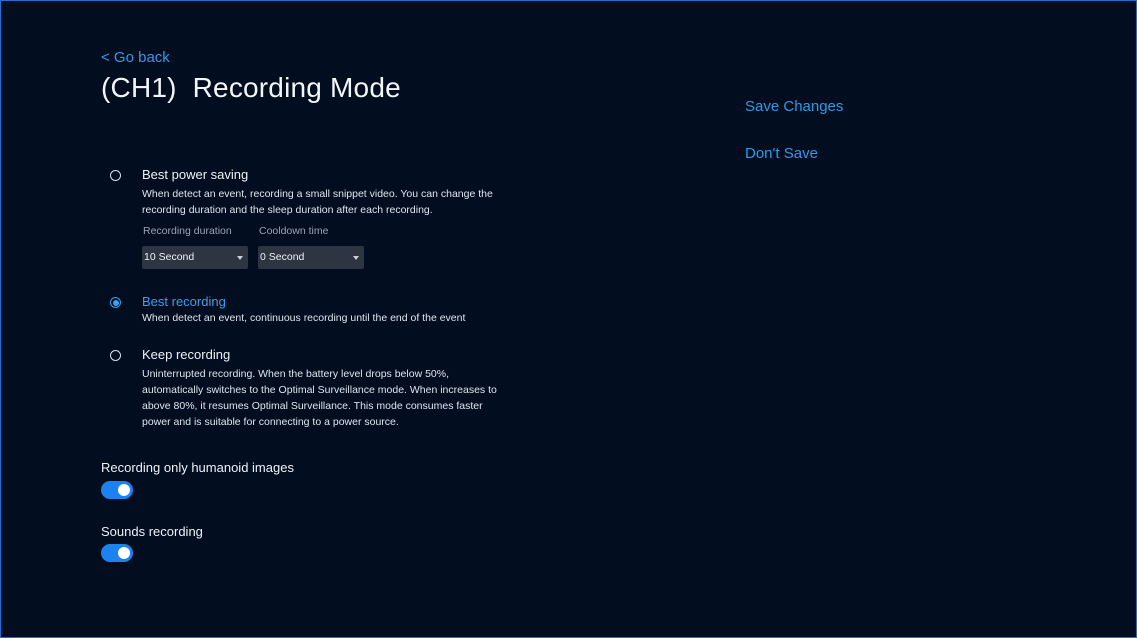 This screenshot has width=1137, height=638. What do you see at coordinates (197, 467) in the screenshot?
I see `humanoid-recording-label: Recording only humanoid images` at bounding box center [197, 467].